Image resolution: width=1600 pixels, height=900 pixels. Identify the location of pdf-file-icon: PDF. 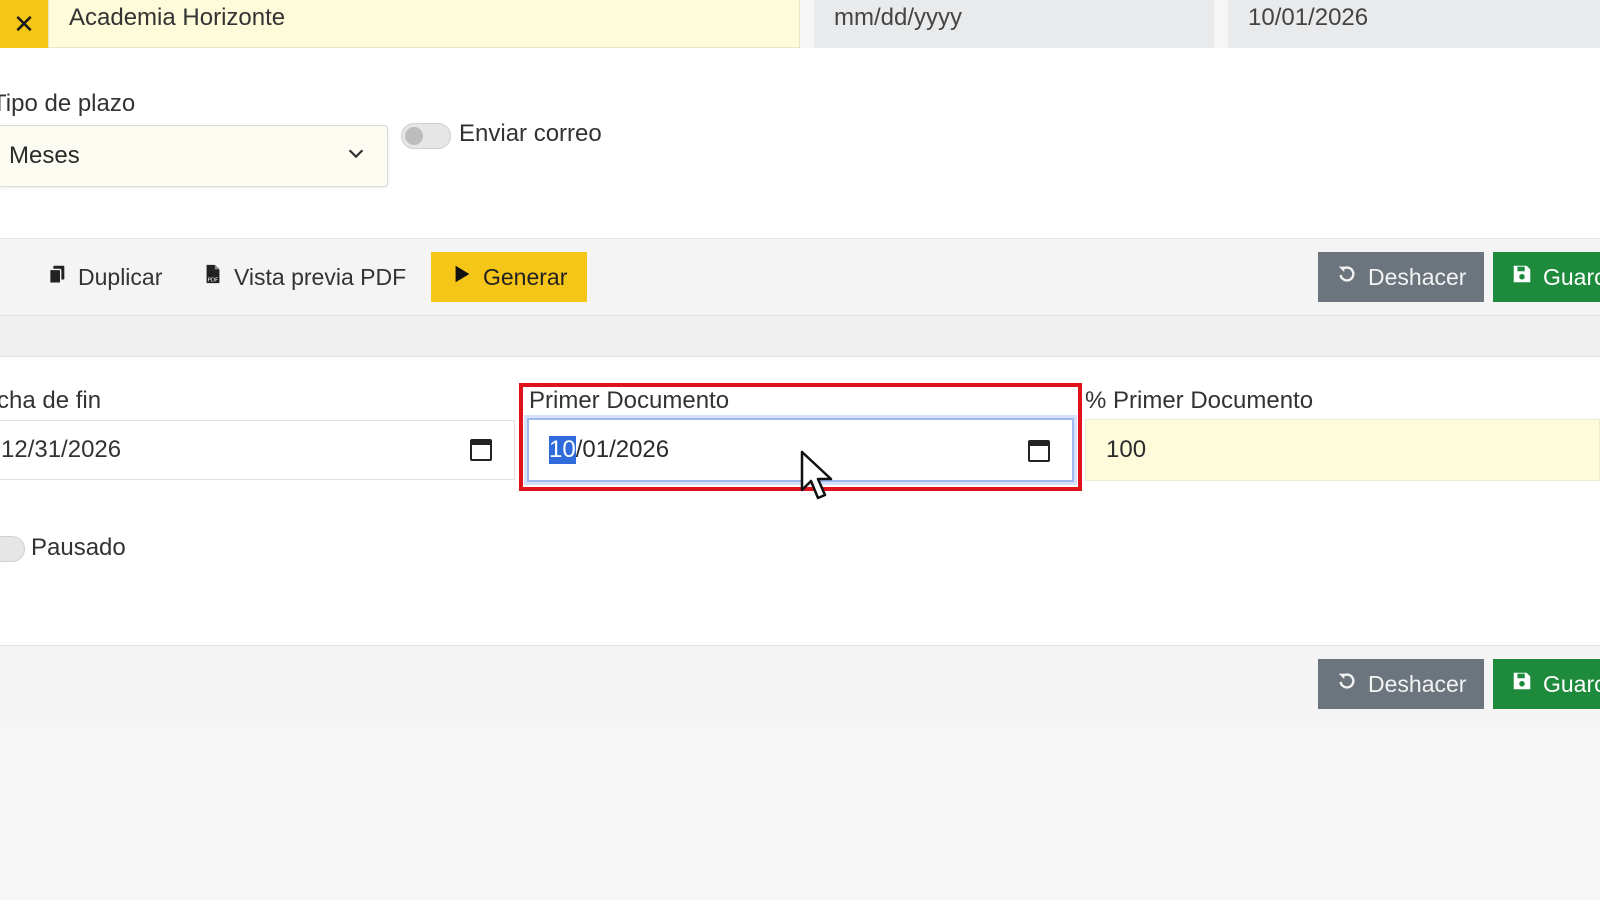
(213, 277).